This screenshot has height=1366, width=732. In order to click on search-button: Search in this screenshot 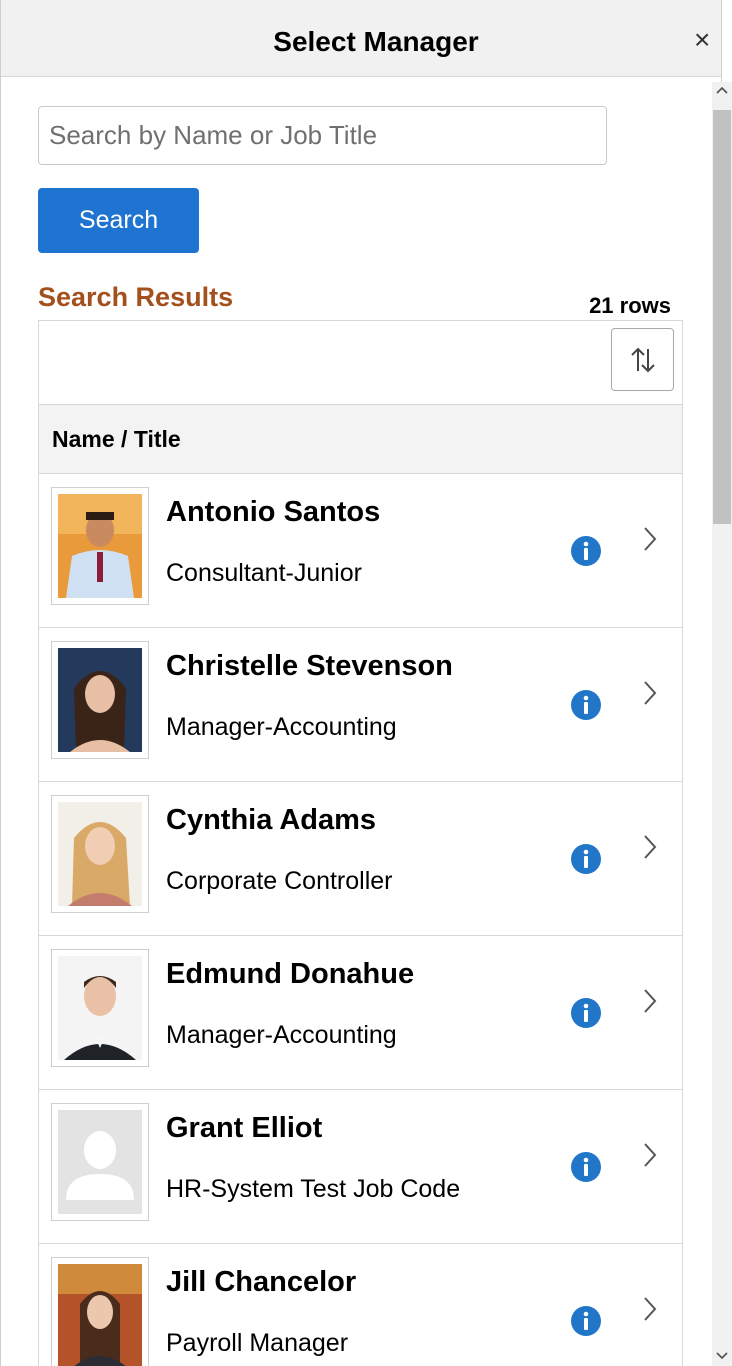, I will do `click(118, 220)`.